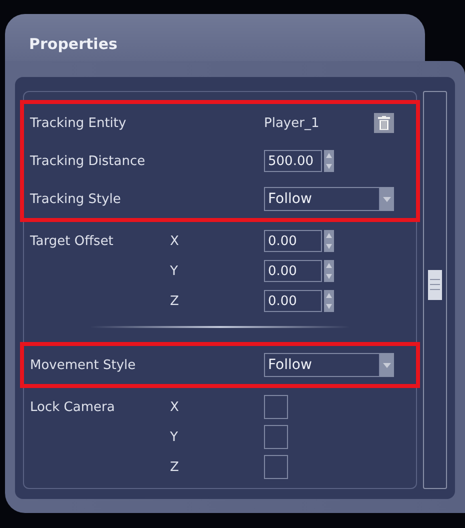 This screenshot has width=465, height=528. Describe the element at coordinates (88, 161) in the screenshot. I see `property-label: Tracking Distance` at that location.